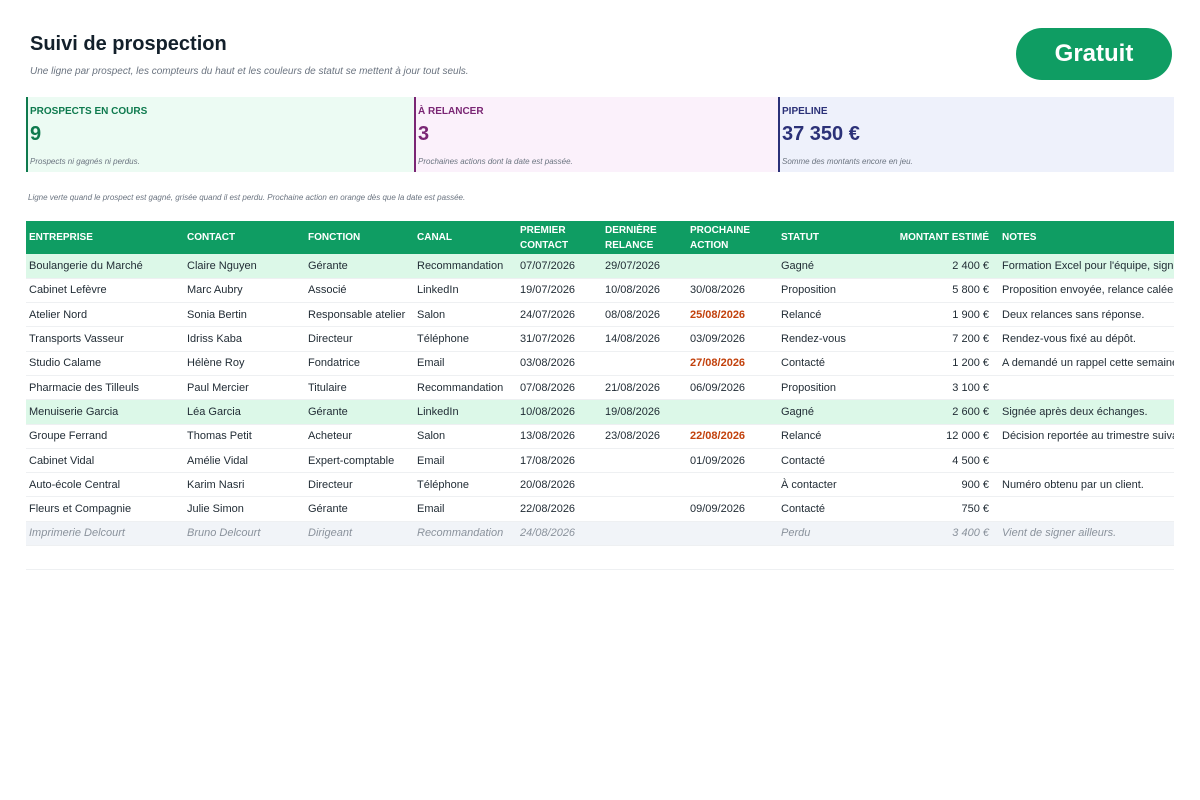 The width and height of the screenshot is (1200, 800). I want to click on cell-notes: Vient de signer ailleurs., so click(1086, 534).